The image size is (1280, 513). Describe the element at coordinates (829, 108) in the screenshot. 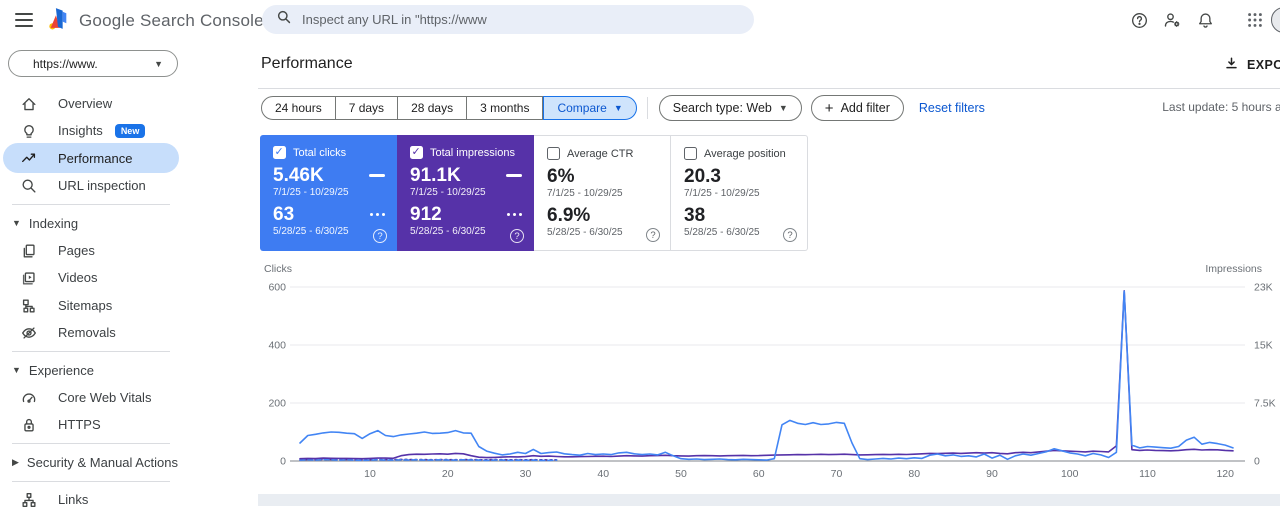

I see `plus-icon: +` at that location.